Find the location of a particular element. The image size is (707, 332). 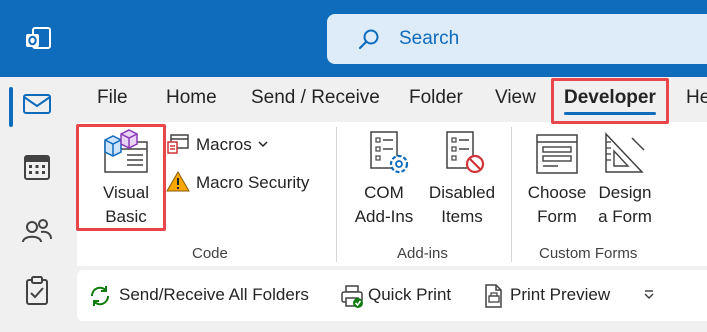

com-addins-icon is located at coordinates (389, 152).